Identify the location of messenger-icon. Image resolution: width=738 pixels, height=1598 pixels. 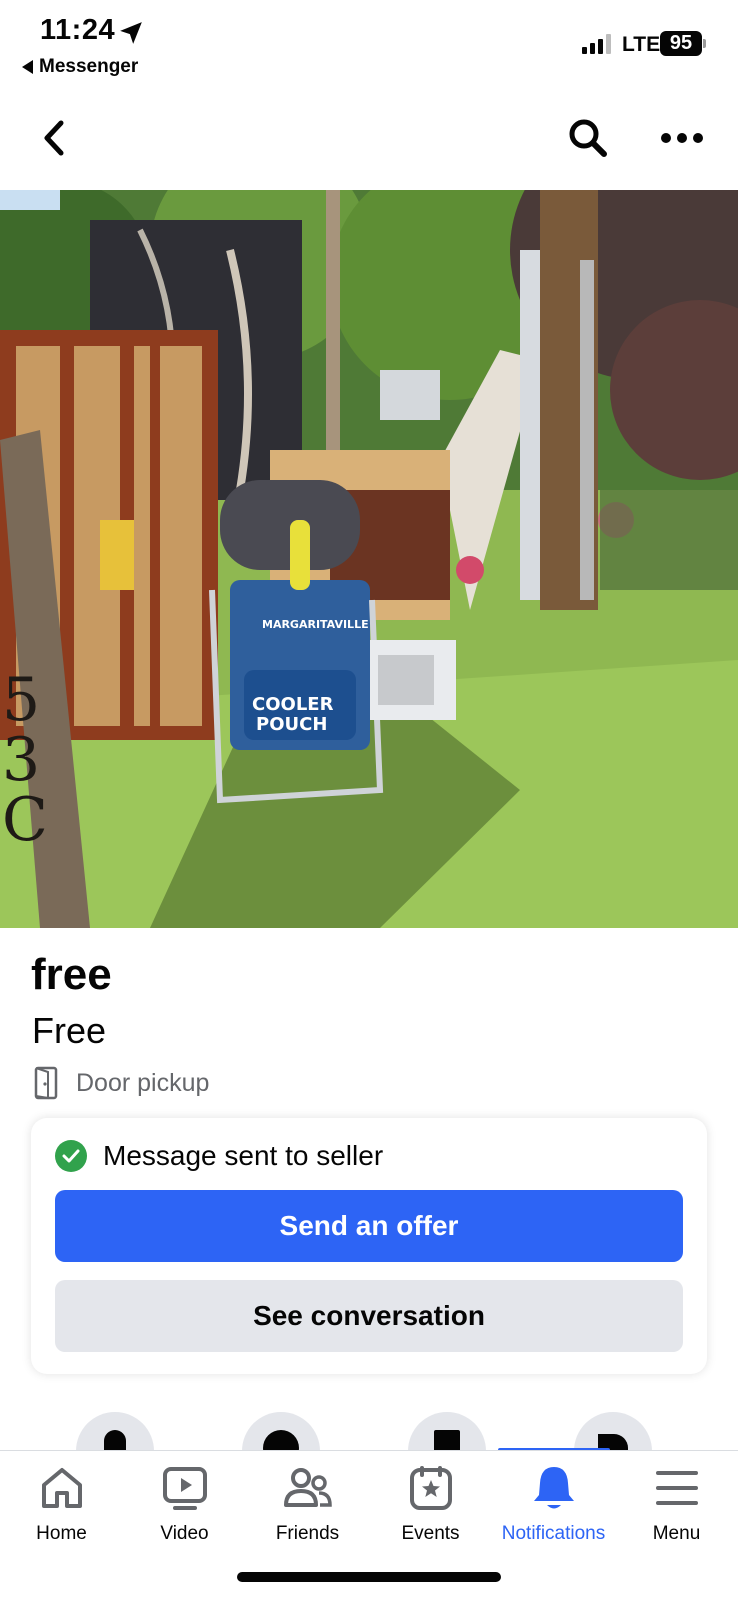
(281, 1441).